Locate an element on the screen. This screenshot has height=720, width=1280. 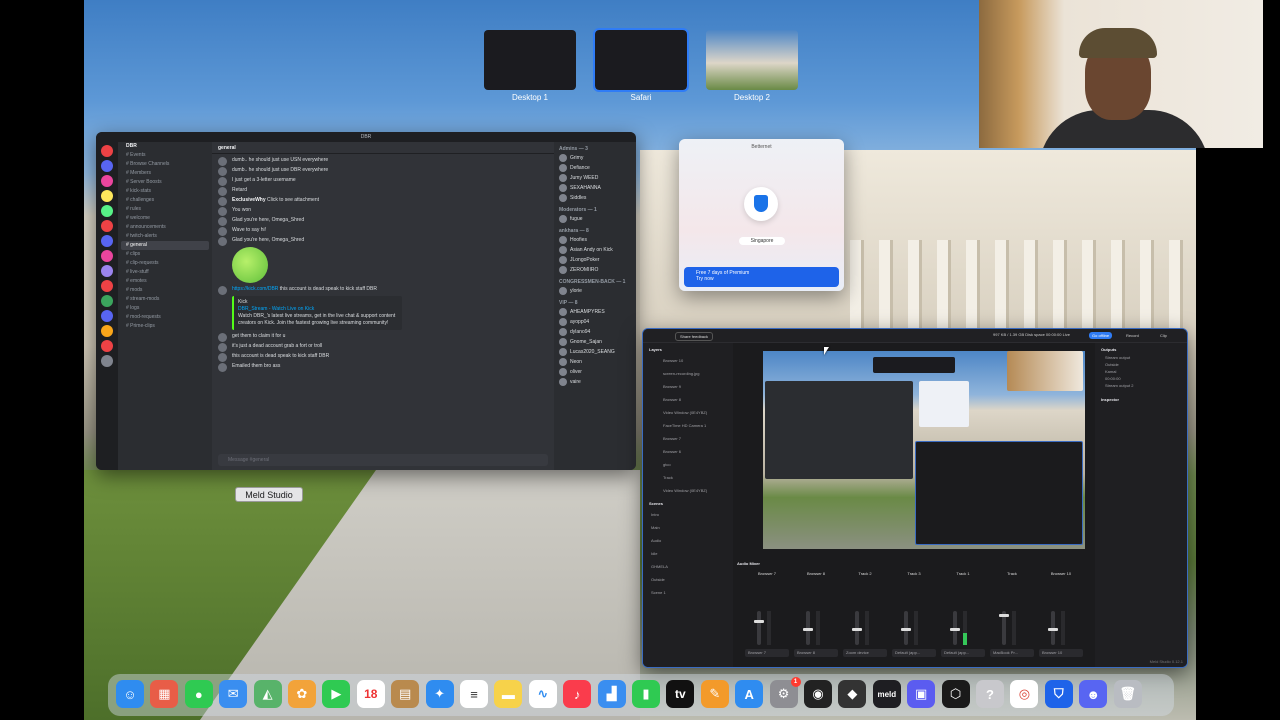
device-selector: Browser 8 is located at coordinates (816, 653).